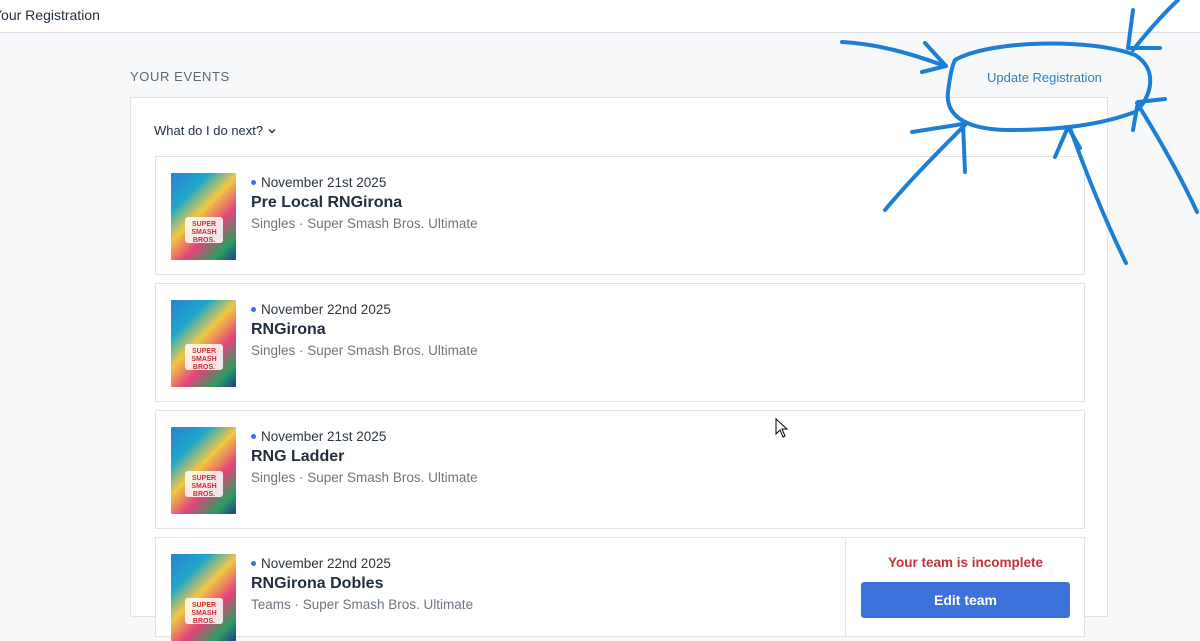 The width and height of the screenshot is (1200, 641). I want to click on your-events-heading: YOUR EVENTS, so click(180, 76).